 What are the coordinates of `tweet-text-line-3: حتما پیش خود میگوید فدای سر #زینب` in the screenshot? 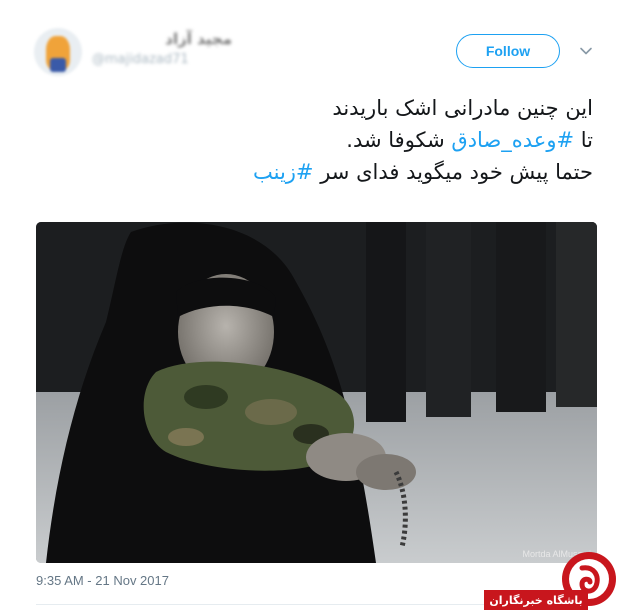 It's located at (313, 172).